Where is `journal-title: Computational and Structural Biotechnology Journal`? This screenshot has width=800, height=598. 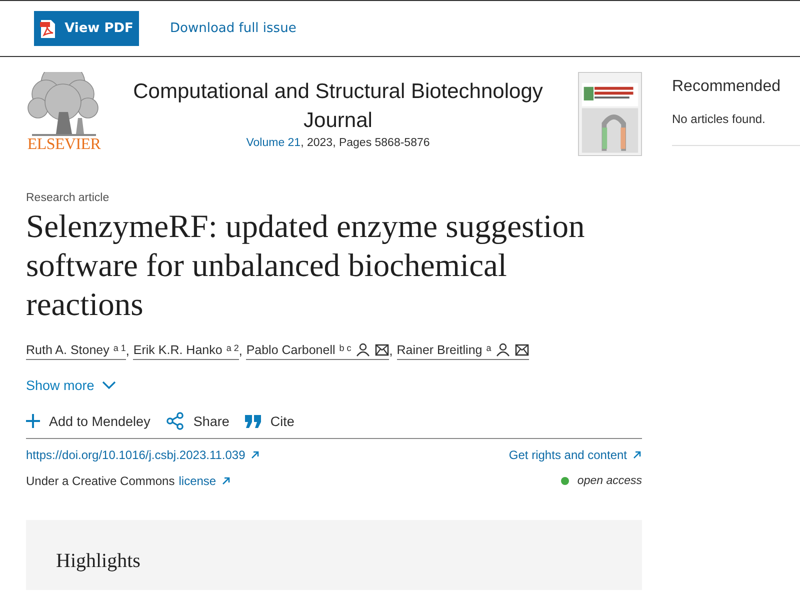 journal-title: Computational and Structural Biotechnology Journal is located at coordinates (338, 106).